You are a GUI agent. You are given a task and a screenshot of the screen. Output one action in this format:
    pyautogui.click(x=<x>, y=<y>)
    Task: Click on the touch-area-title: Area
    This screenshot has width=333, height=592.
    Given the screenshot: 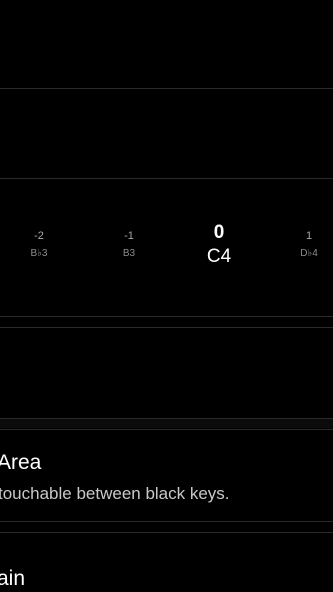 What is the action you would take?
    pyautogui.click(x=21, y=462)
    